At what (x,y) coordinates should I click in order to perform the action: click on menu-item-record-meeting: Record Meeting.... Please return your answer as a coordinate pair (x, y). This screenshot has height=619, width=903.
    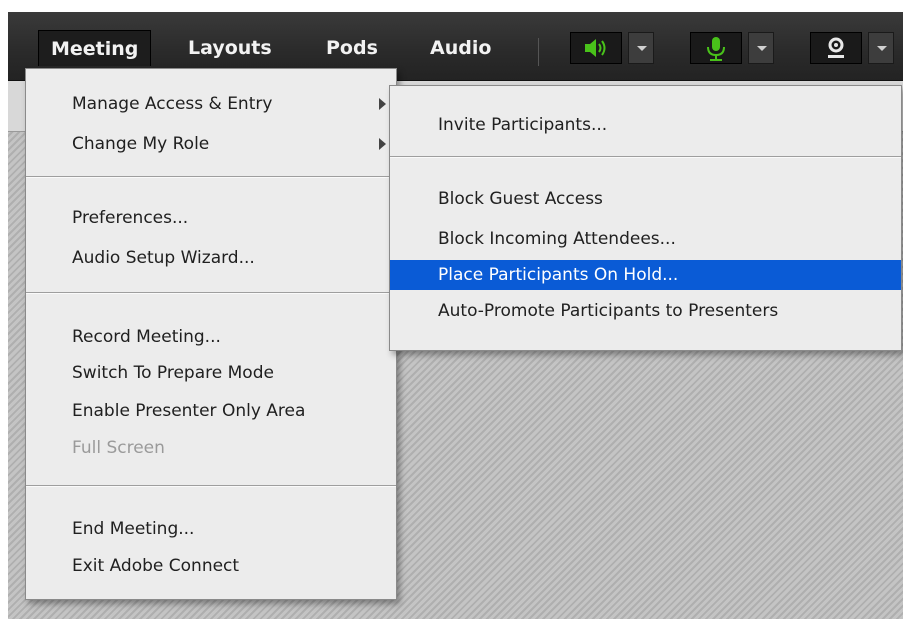
    Looking at the image, I should click on (211, 337).